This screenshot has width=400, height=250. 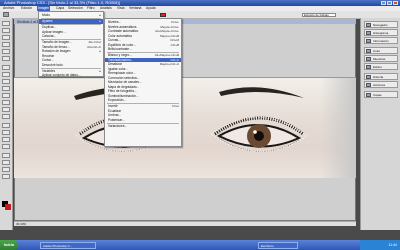 I want to click on color-swatch, so click(x=163, y=14).